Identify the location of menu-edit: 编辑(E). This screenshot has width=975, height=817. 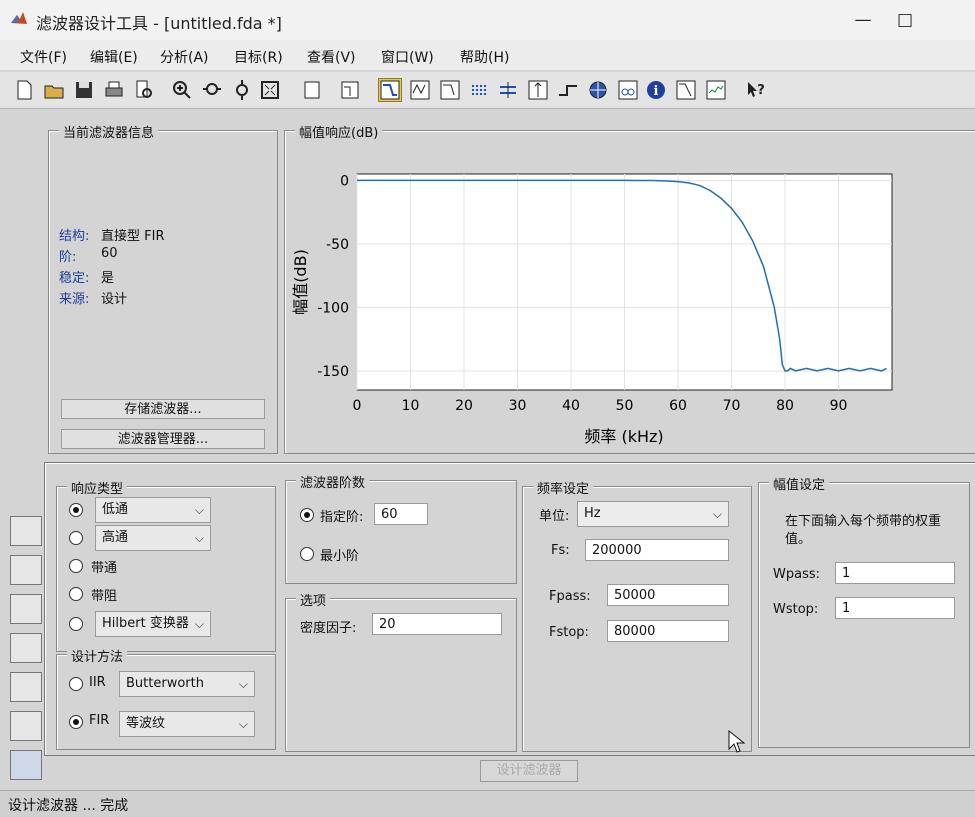
(114, 57).